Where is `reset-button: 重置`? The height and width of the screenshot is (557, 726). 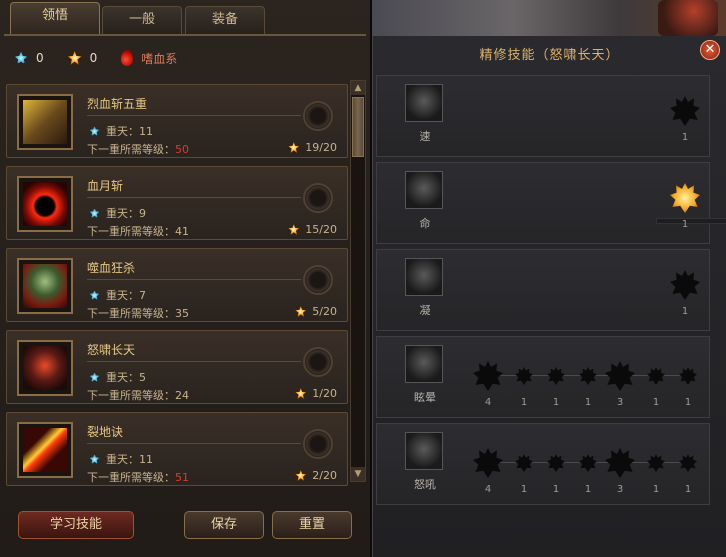
reset-button: 重置 is located at coordinates (312, 525).